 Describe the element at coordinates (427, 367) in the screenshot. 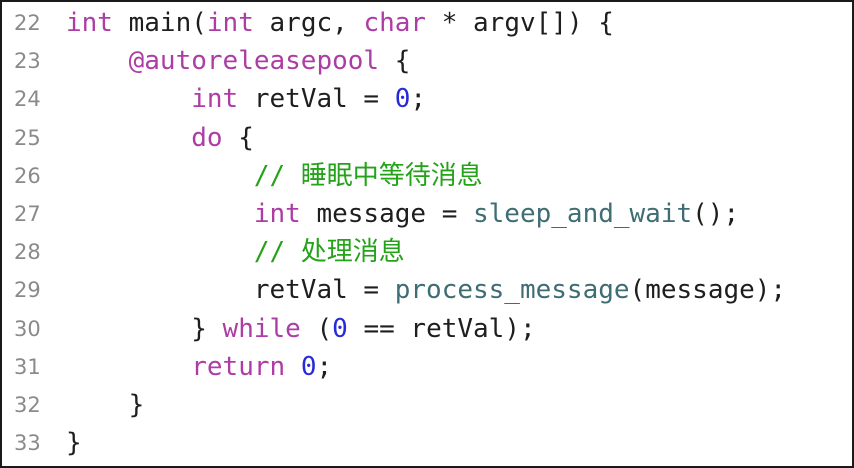

I see `code-line: 31 return 0;` at that location.